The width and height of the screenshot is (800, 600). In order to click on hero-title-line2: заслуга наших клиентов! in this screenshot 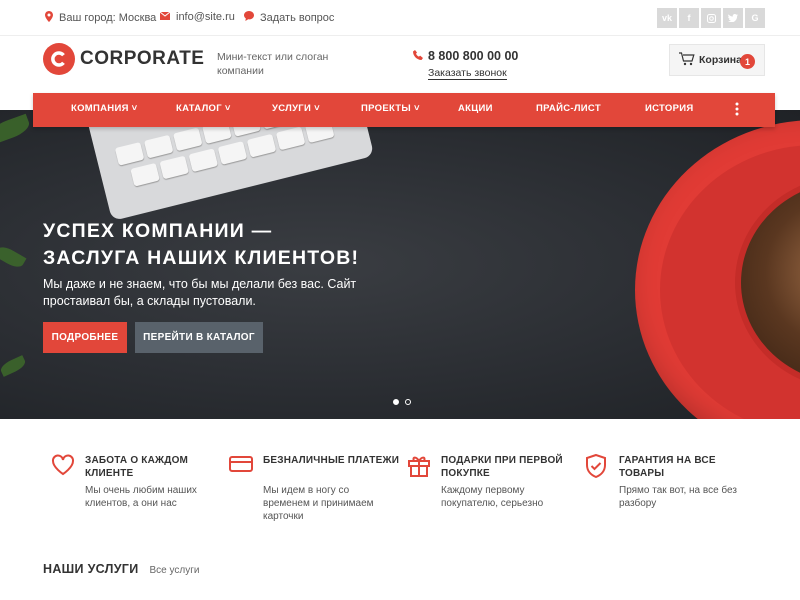, I will do `click(201, 258)`.